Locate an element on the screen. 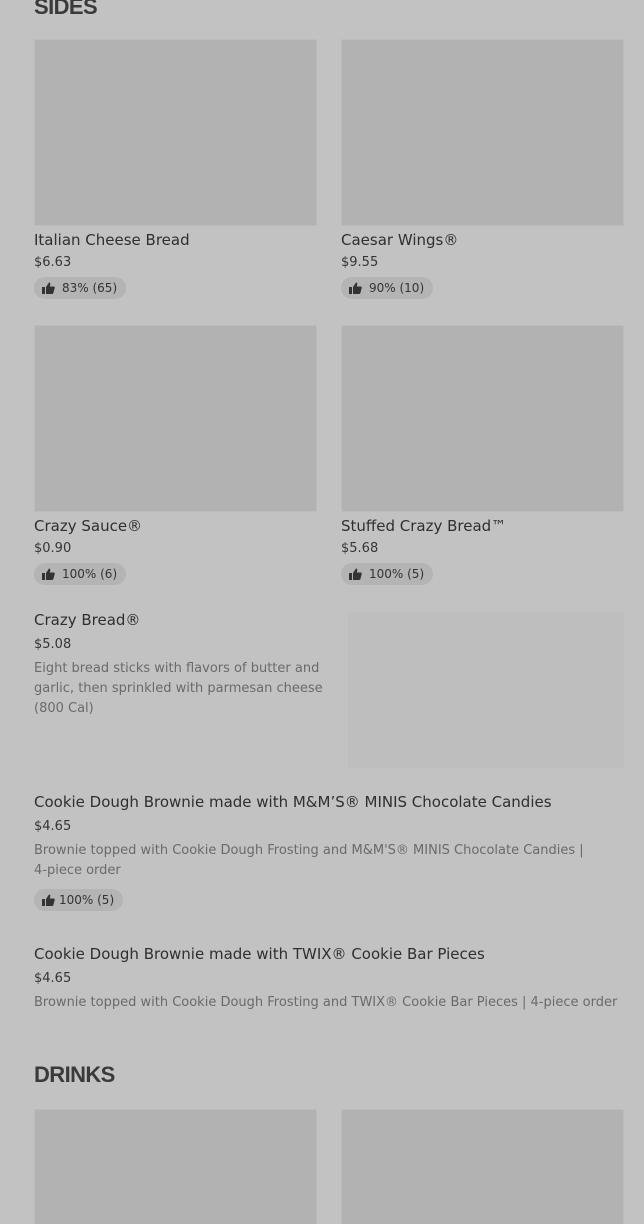 This screenshot has height=1224, width=644. menu-card: Caesar Wings® $9.55 90% (10) is located at coordinates (482, 170).